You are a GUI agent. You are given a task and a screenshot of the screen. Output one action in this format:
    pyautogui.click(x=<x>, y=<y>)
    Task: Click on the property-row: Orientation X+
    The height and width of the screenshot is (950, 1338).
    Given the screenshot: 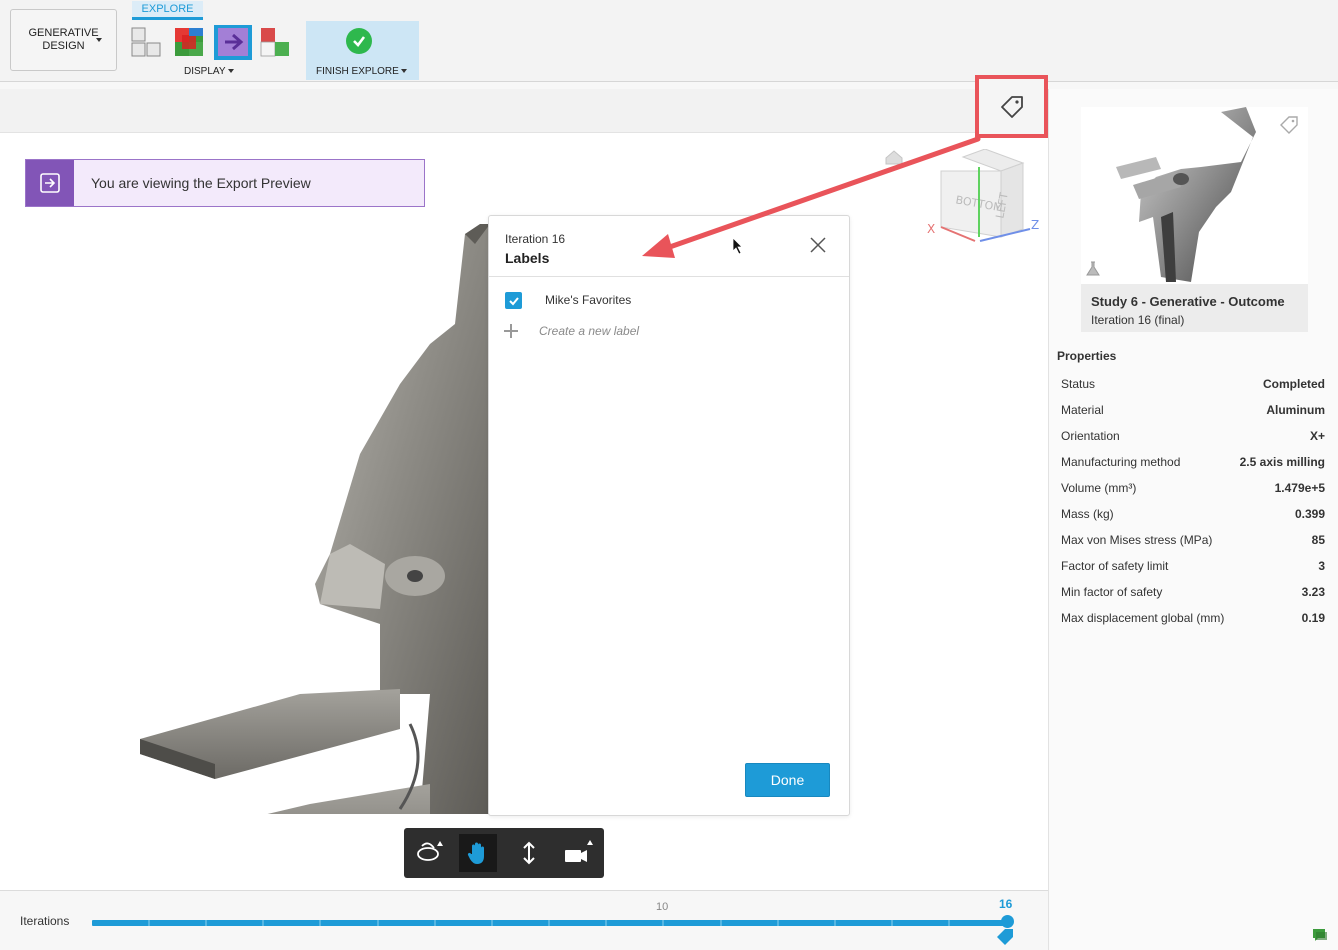 What is the action you would take?
    pyautogui.click(x=1193, y=442)
    